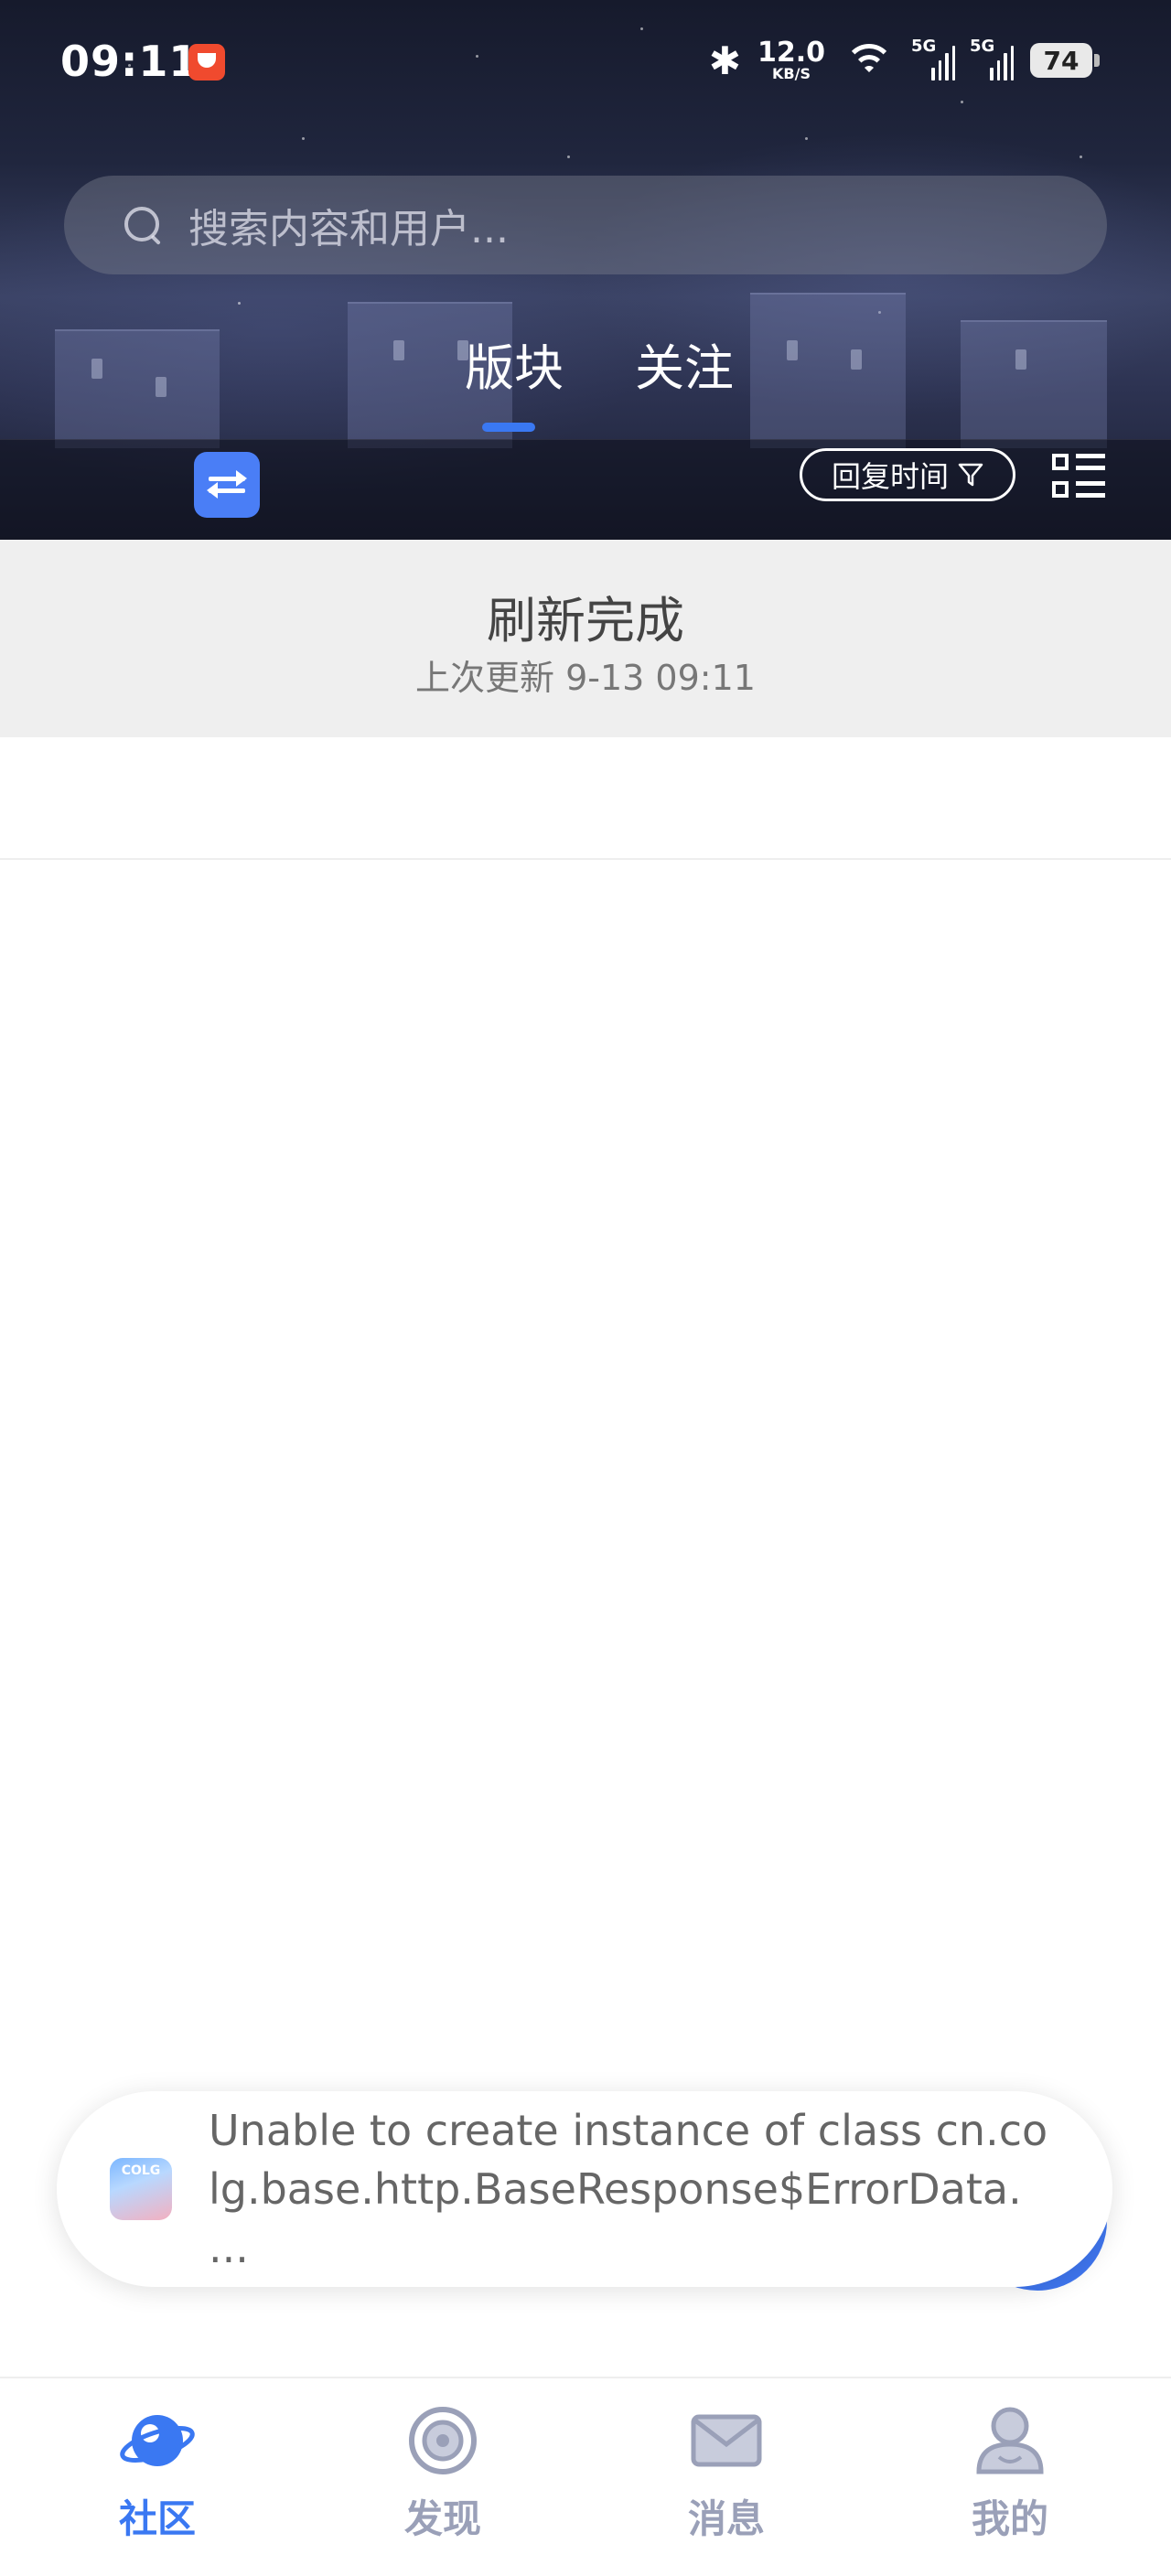 The width and height of the screenshot is (1171, 2576). I want to click on nav-messages: 消息, so click(726, 2484).